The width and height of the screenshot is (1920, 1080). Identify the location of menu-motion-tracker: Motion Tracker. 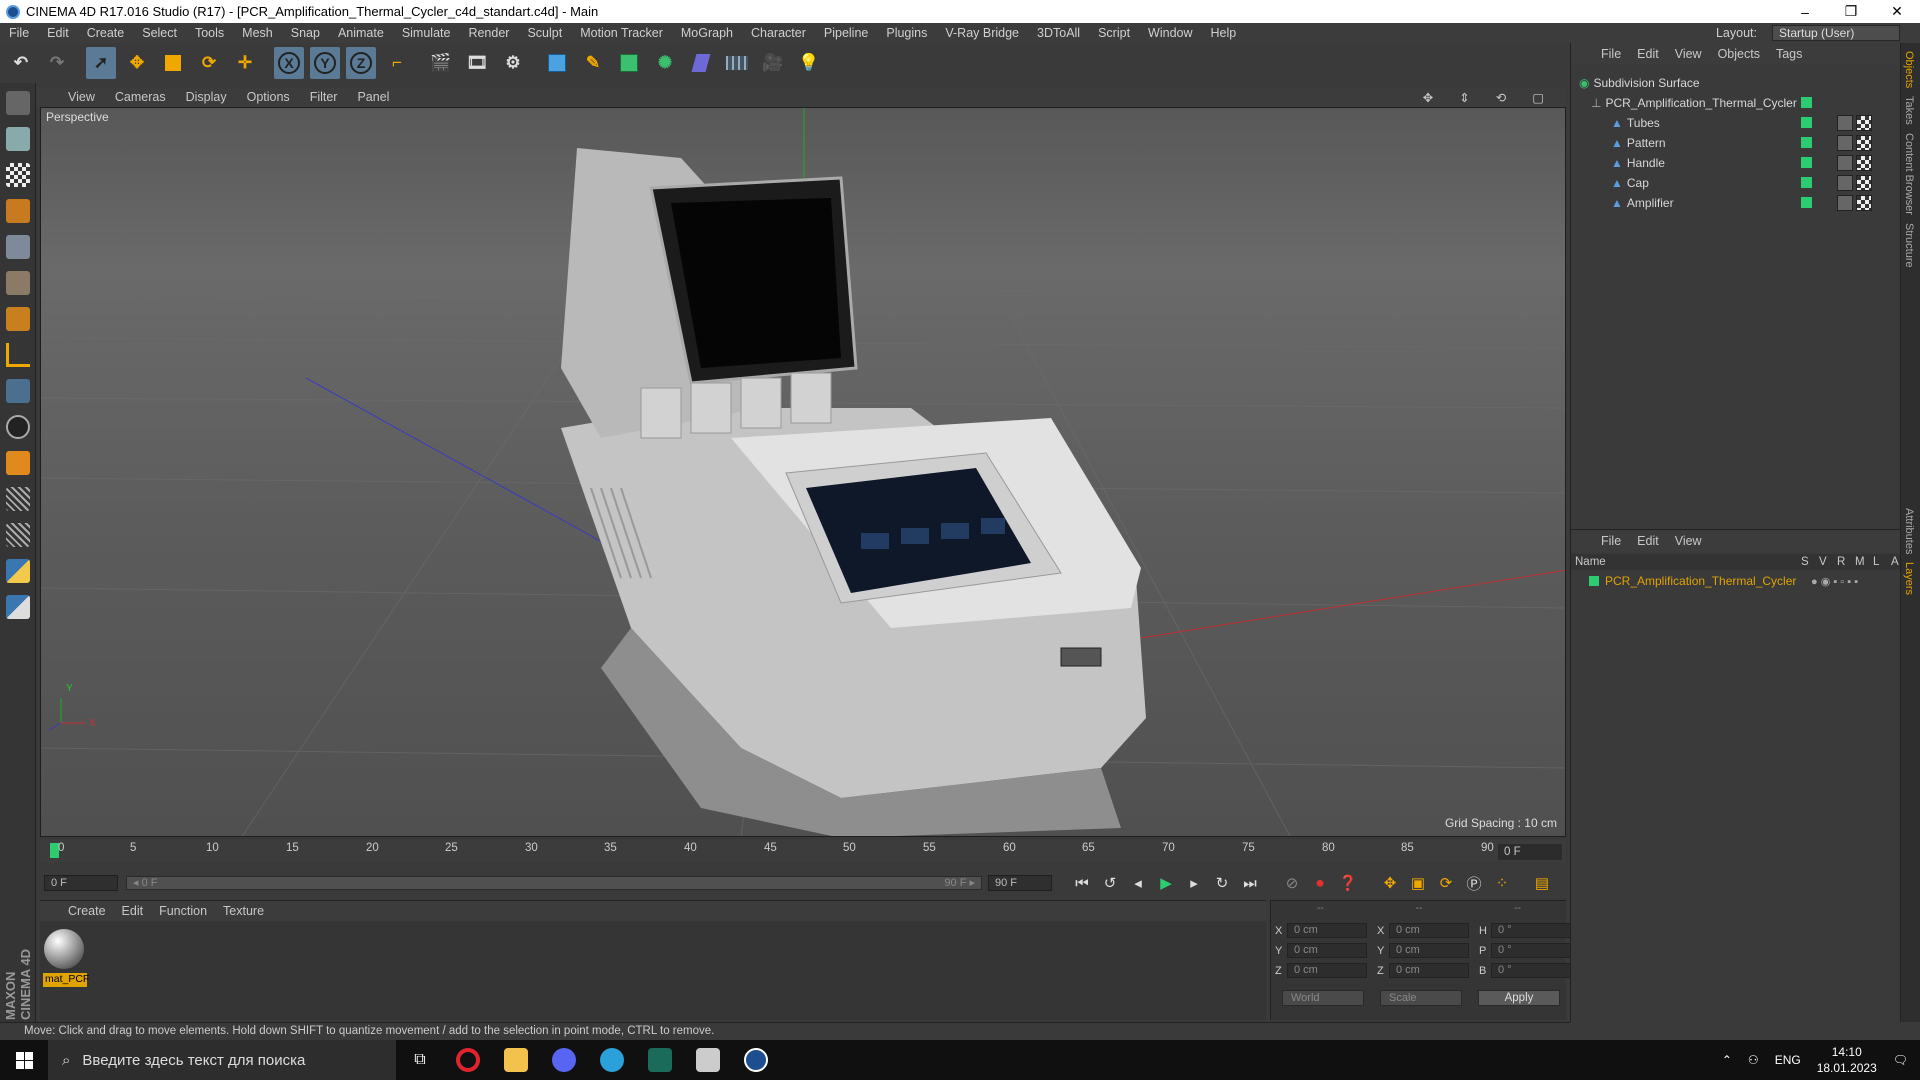
(621, 33).